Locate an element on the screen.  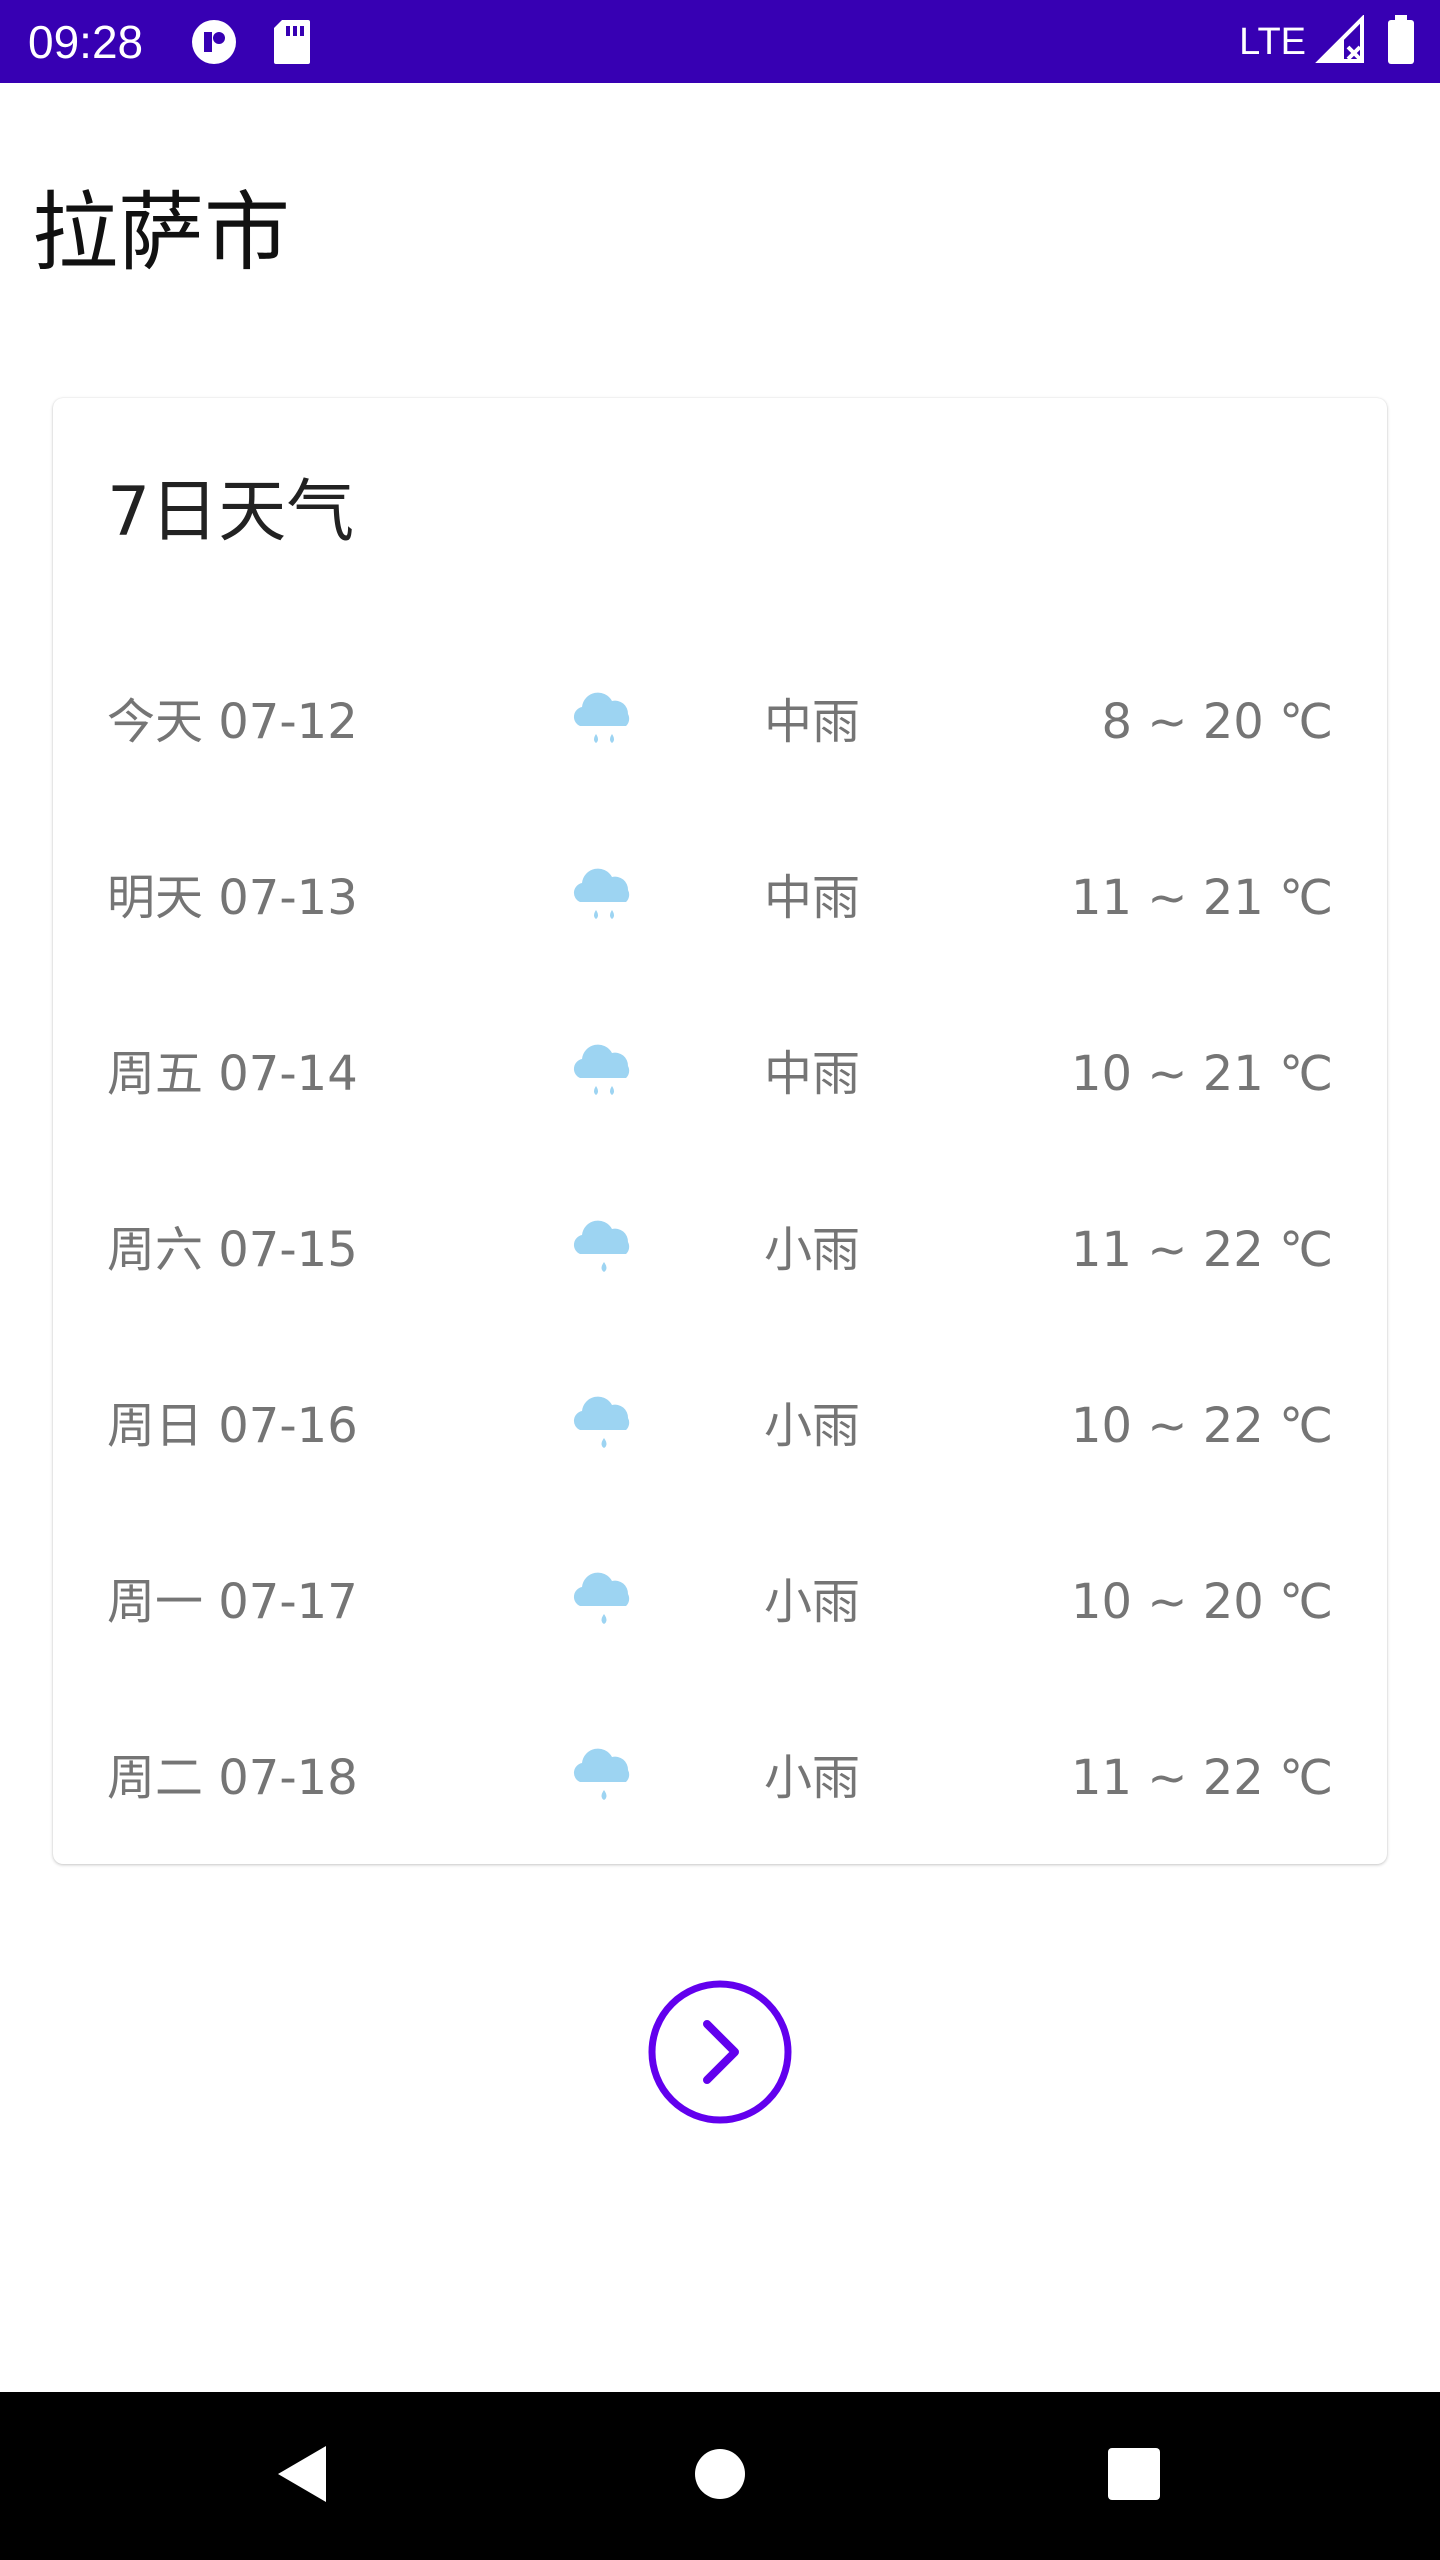
notification-app-icon is located at coordinates (214, 44).